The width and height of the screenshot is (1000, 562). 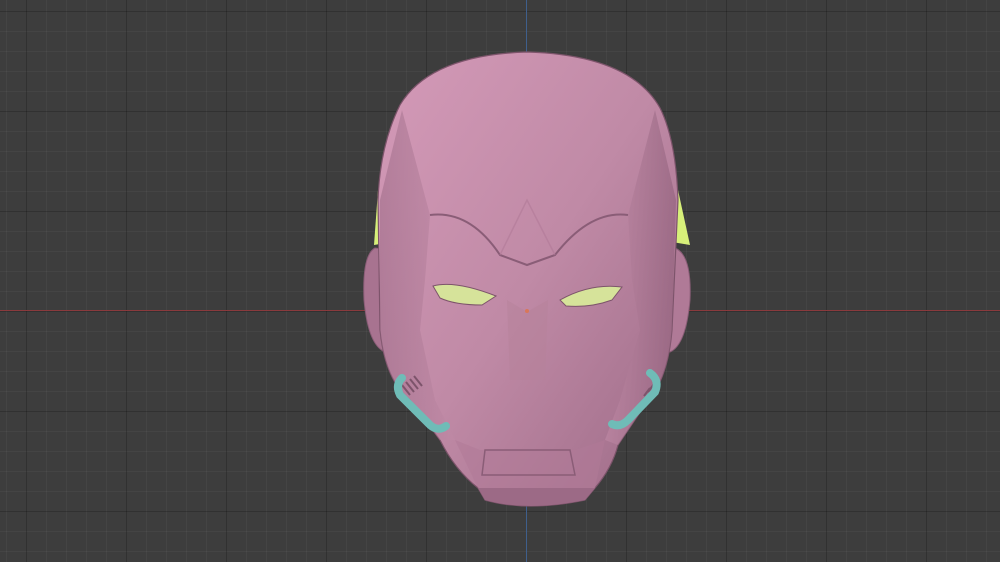 I want to click on center-dot, so click(x=527, y=311).